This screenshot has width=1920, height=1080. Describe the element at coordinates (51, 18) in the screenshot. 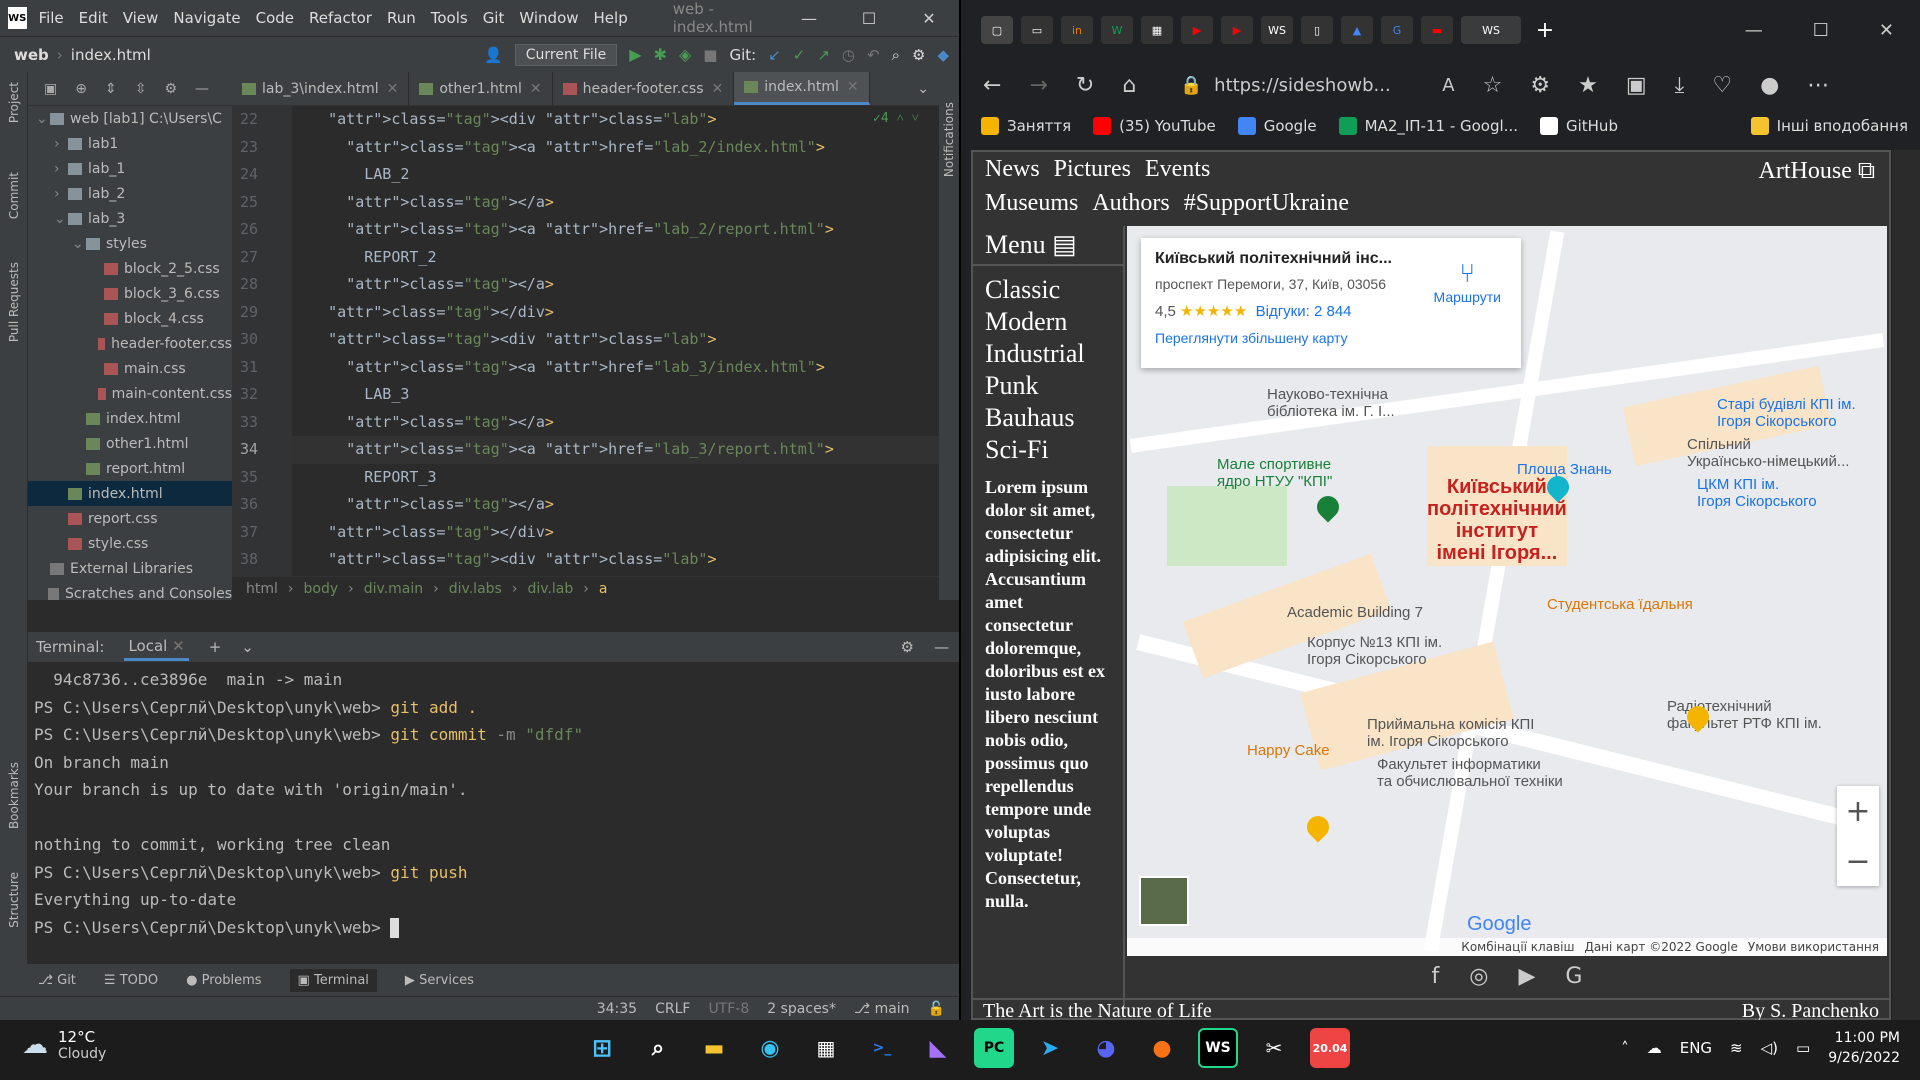

I see `menu-item-file: File` at that location.